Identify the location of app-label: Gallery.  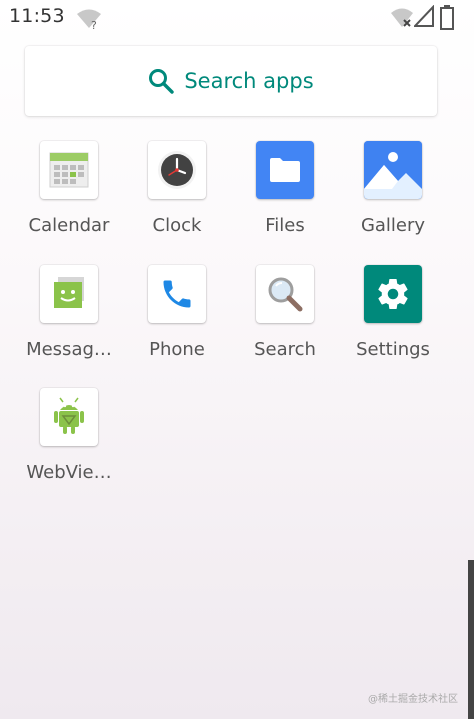
(393, 225).